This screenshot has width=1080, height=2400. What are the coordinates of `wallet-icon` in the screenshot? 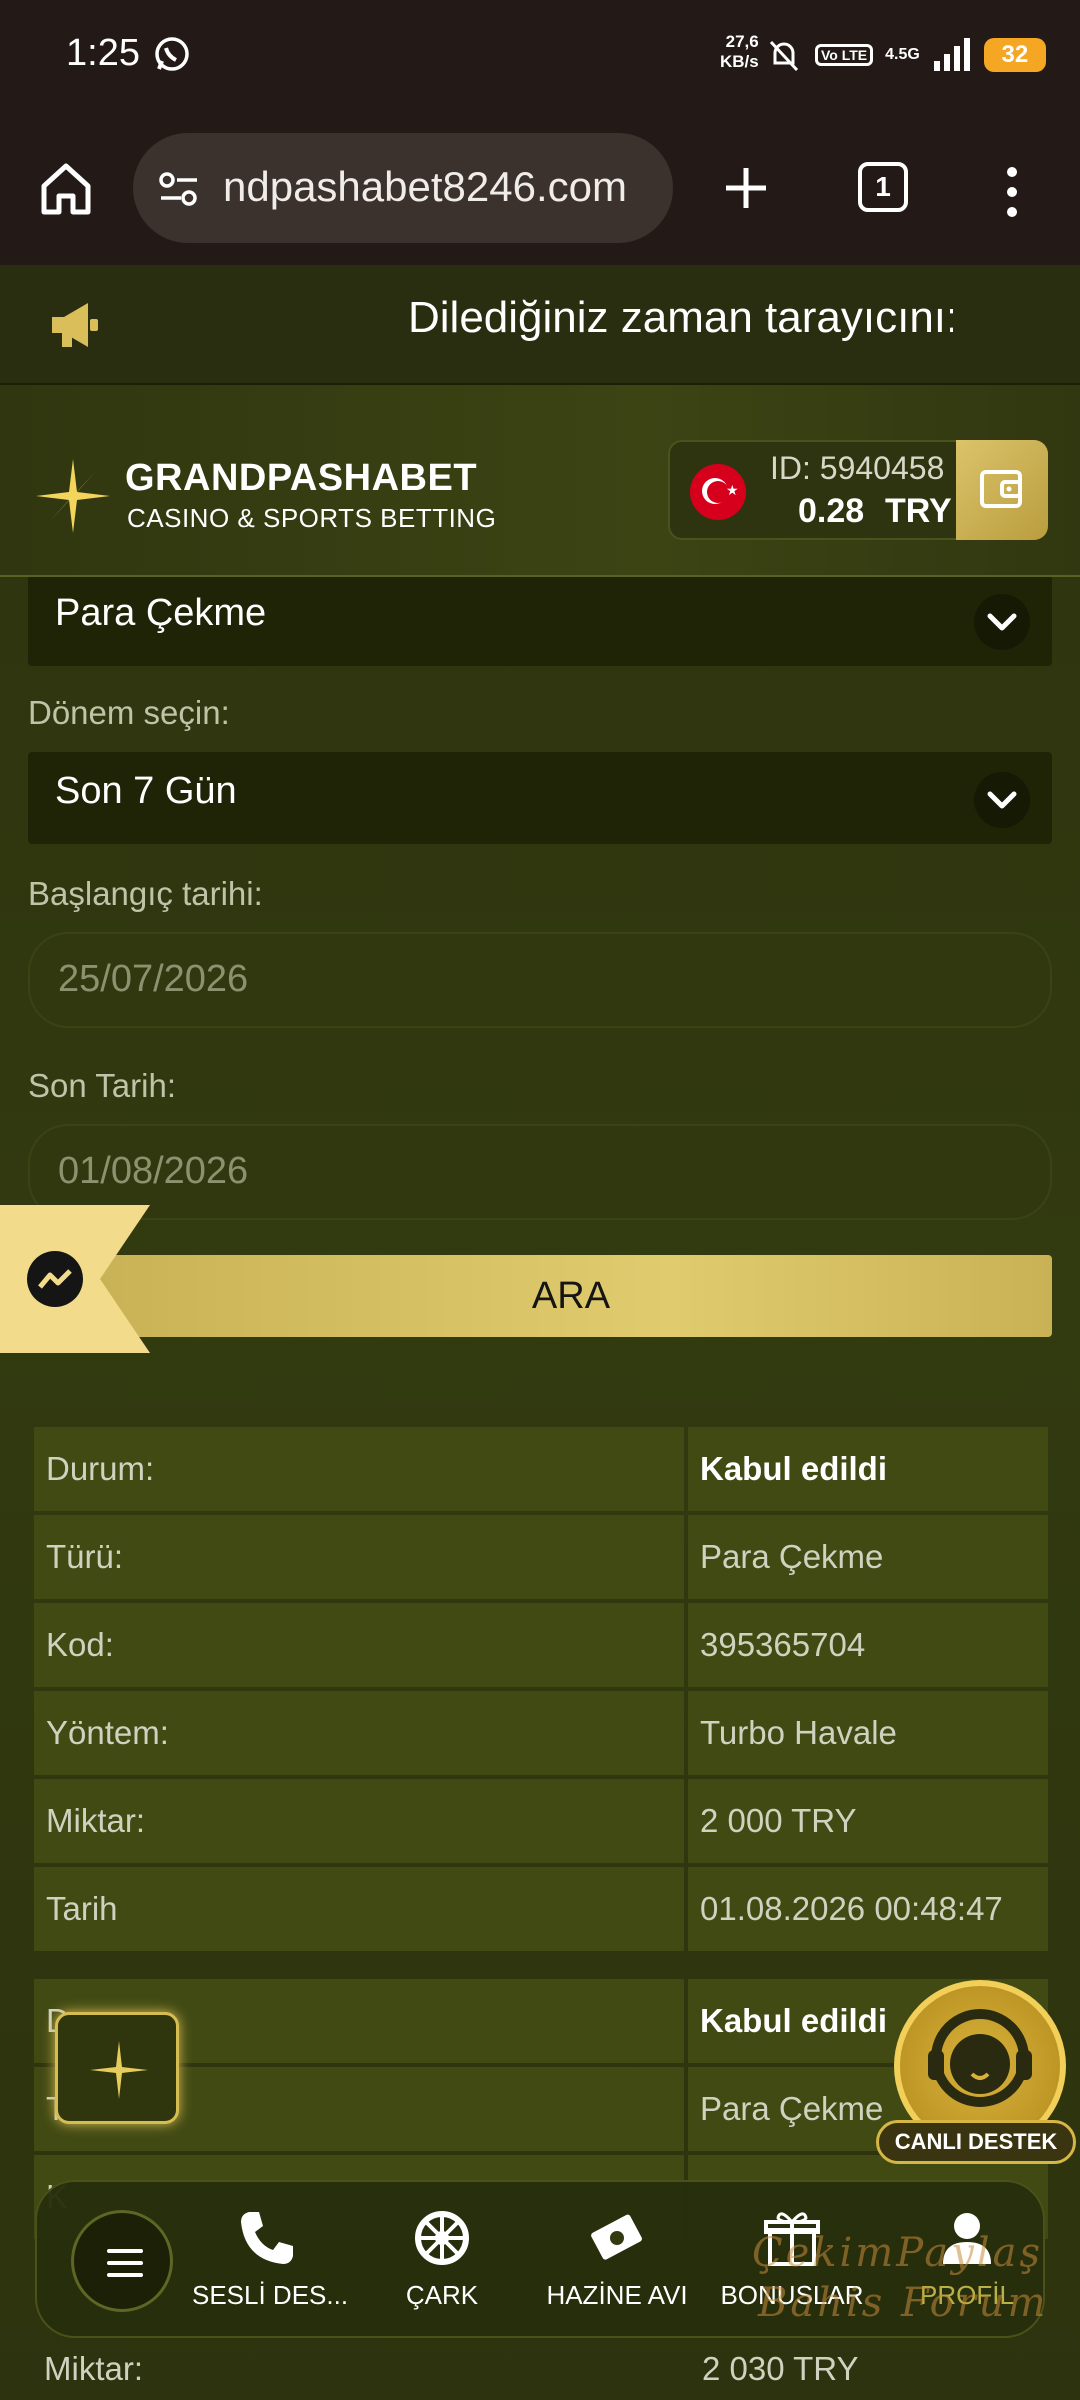 It's located at (1001, 489).